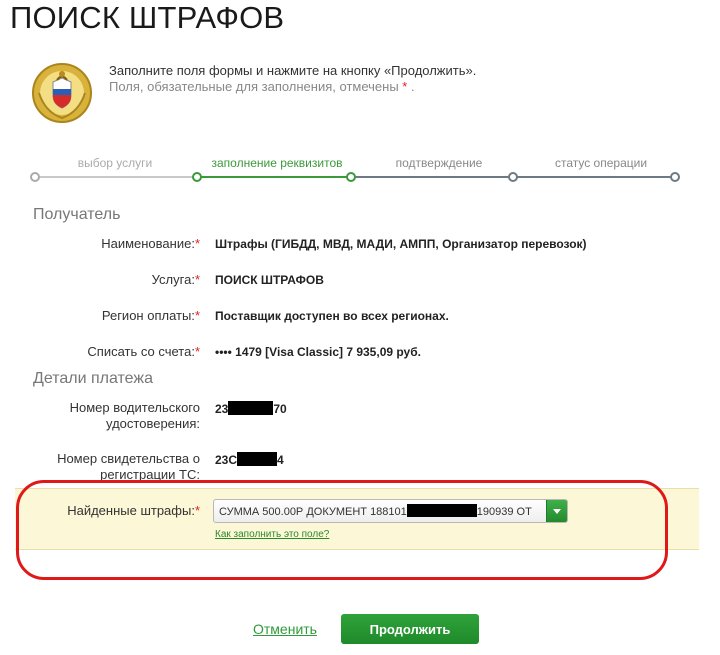  Describe the element at coordinates (313, 512) in the screenshot. I see `fines-select-prefix: СУММА 500.00Р ДОКУМЕНТ 188101` at that location.